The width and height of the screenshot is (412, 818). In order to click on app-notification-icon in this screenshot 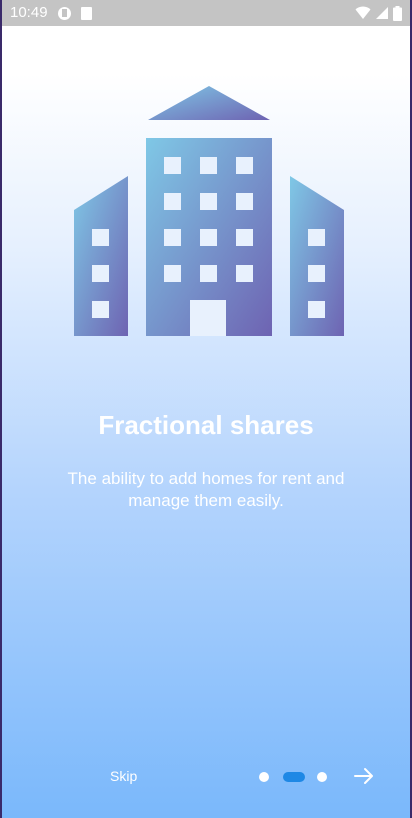, I will do `click(64, 13)`.